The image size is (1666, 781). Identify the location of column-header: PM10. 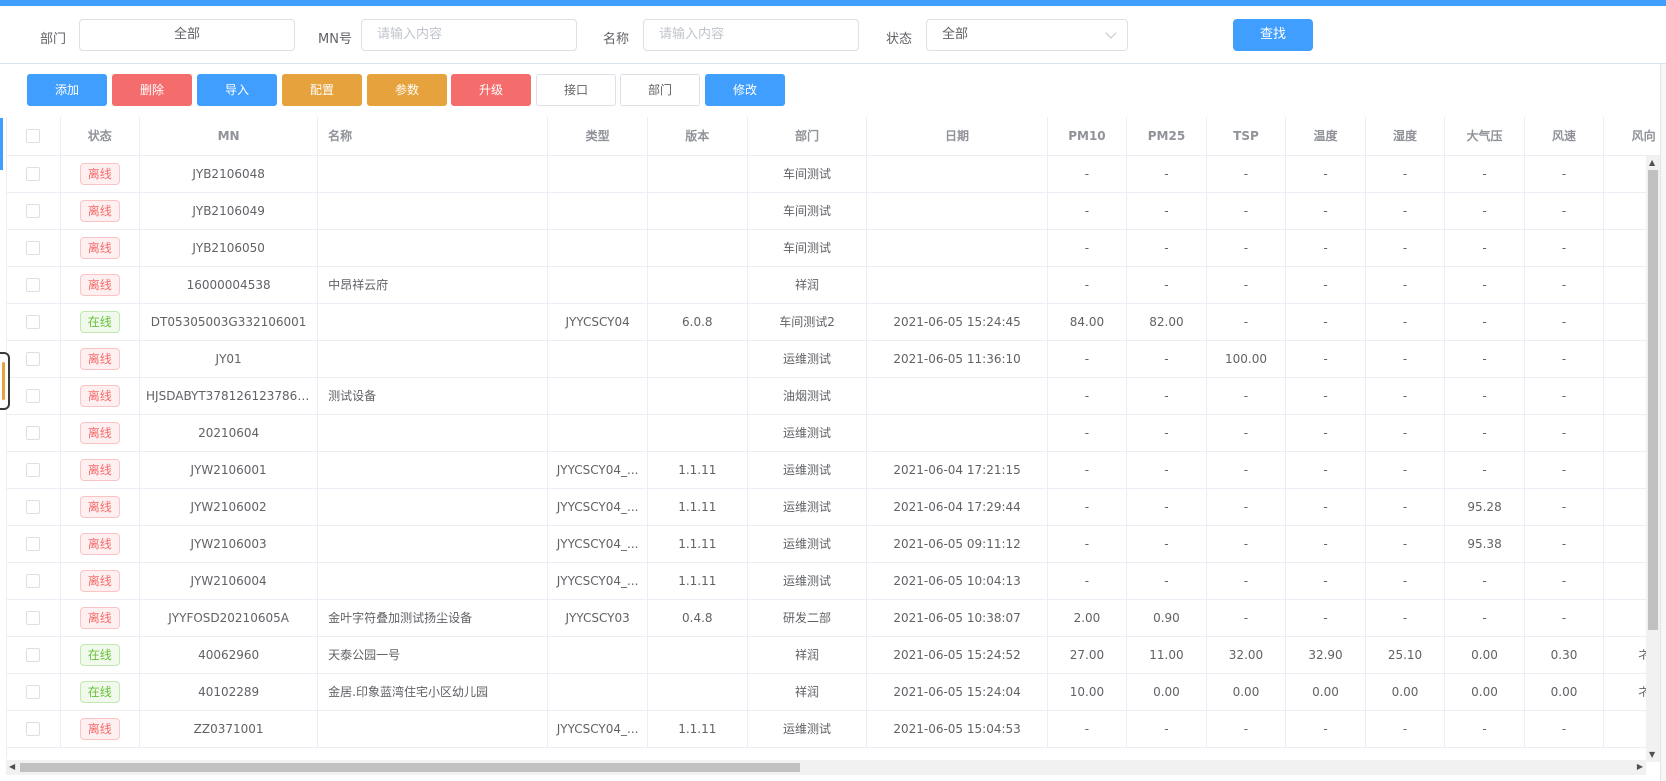
(1087, 136).